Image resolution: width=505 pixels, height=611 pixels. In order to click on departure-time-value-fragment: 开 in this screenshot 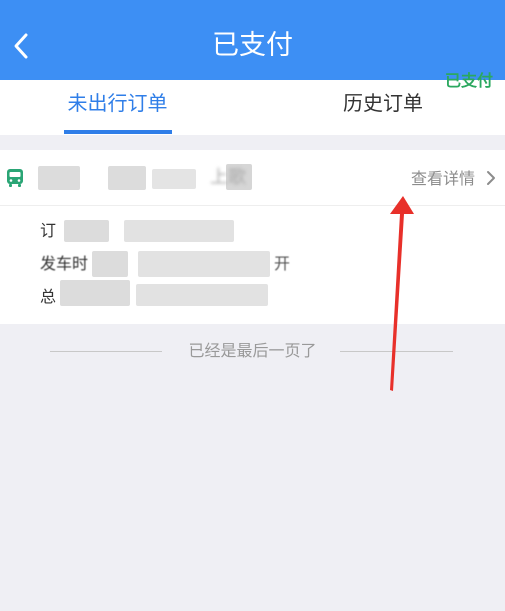, I will do `click(282, 263)`.